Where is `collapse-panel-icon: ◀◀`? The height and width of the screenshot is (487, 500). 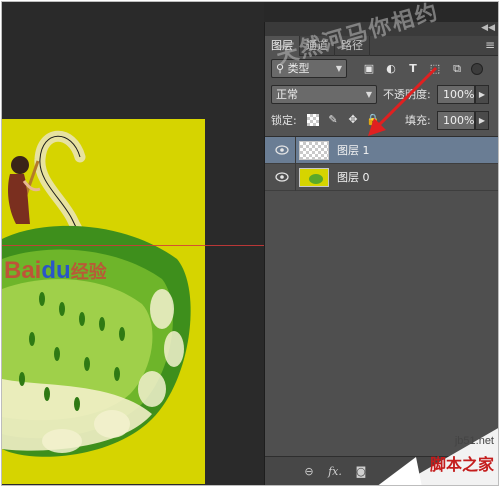
collapse-panel-icon: ◀◀ is located at coordinates (488, 28).